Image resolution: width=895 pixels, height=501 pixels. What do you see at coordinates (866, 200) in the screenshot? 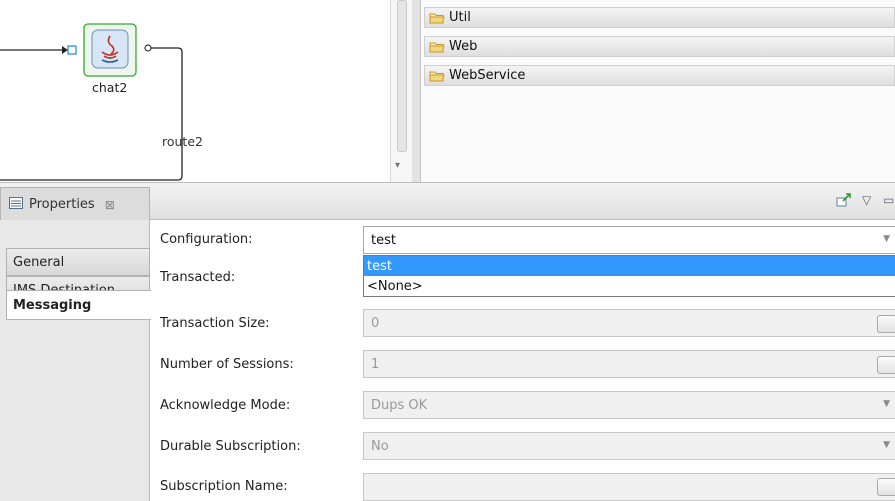
I see `view-menu-icon: ▽` at bounding box center [866, 200].